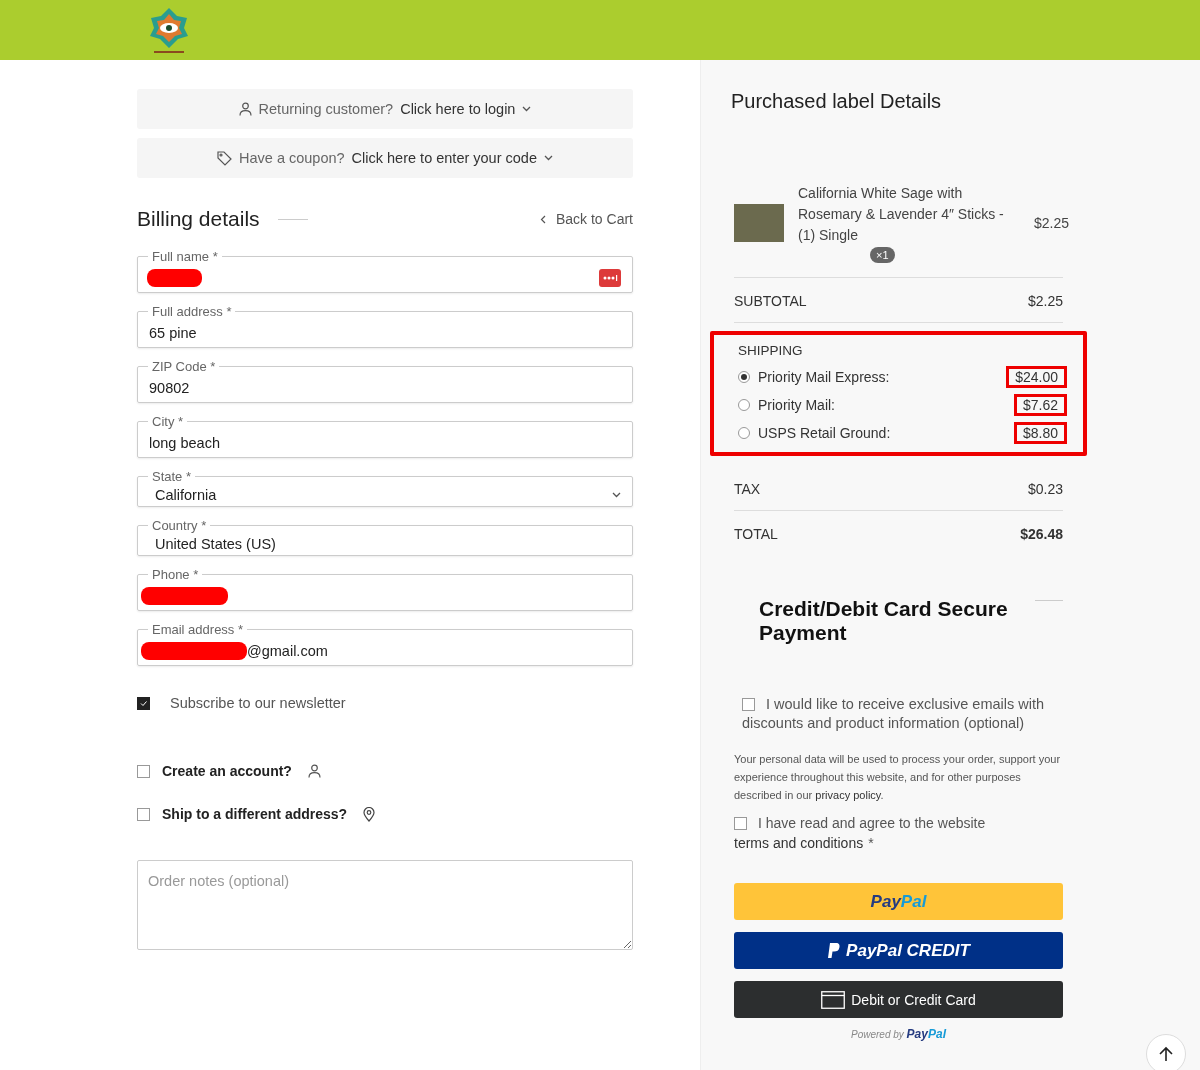 Image resolution: width=1200 pixels, height=1070 pixels. I want to click on notice-text: Returning customer?, so click(326, 109).